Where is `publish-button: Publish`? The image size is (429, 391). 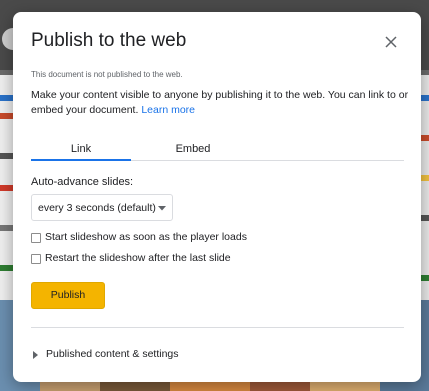
publish-button: Publish is located at coordinates (68, 295).